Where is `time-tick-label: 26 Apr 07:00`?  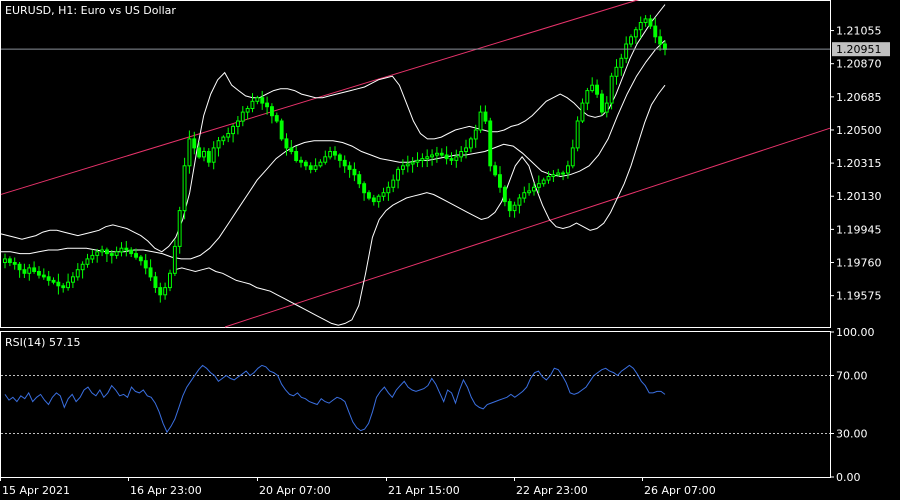 time-tick-label: 26 Apr 07:00 is located at coordinates (680, 490).